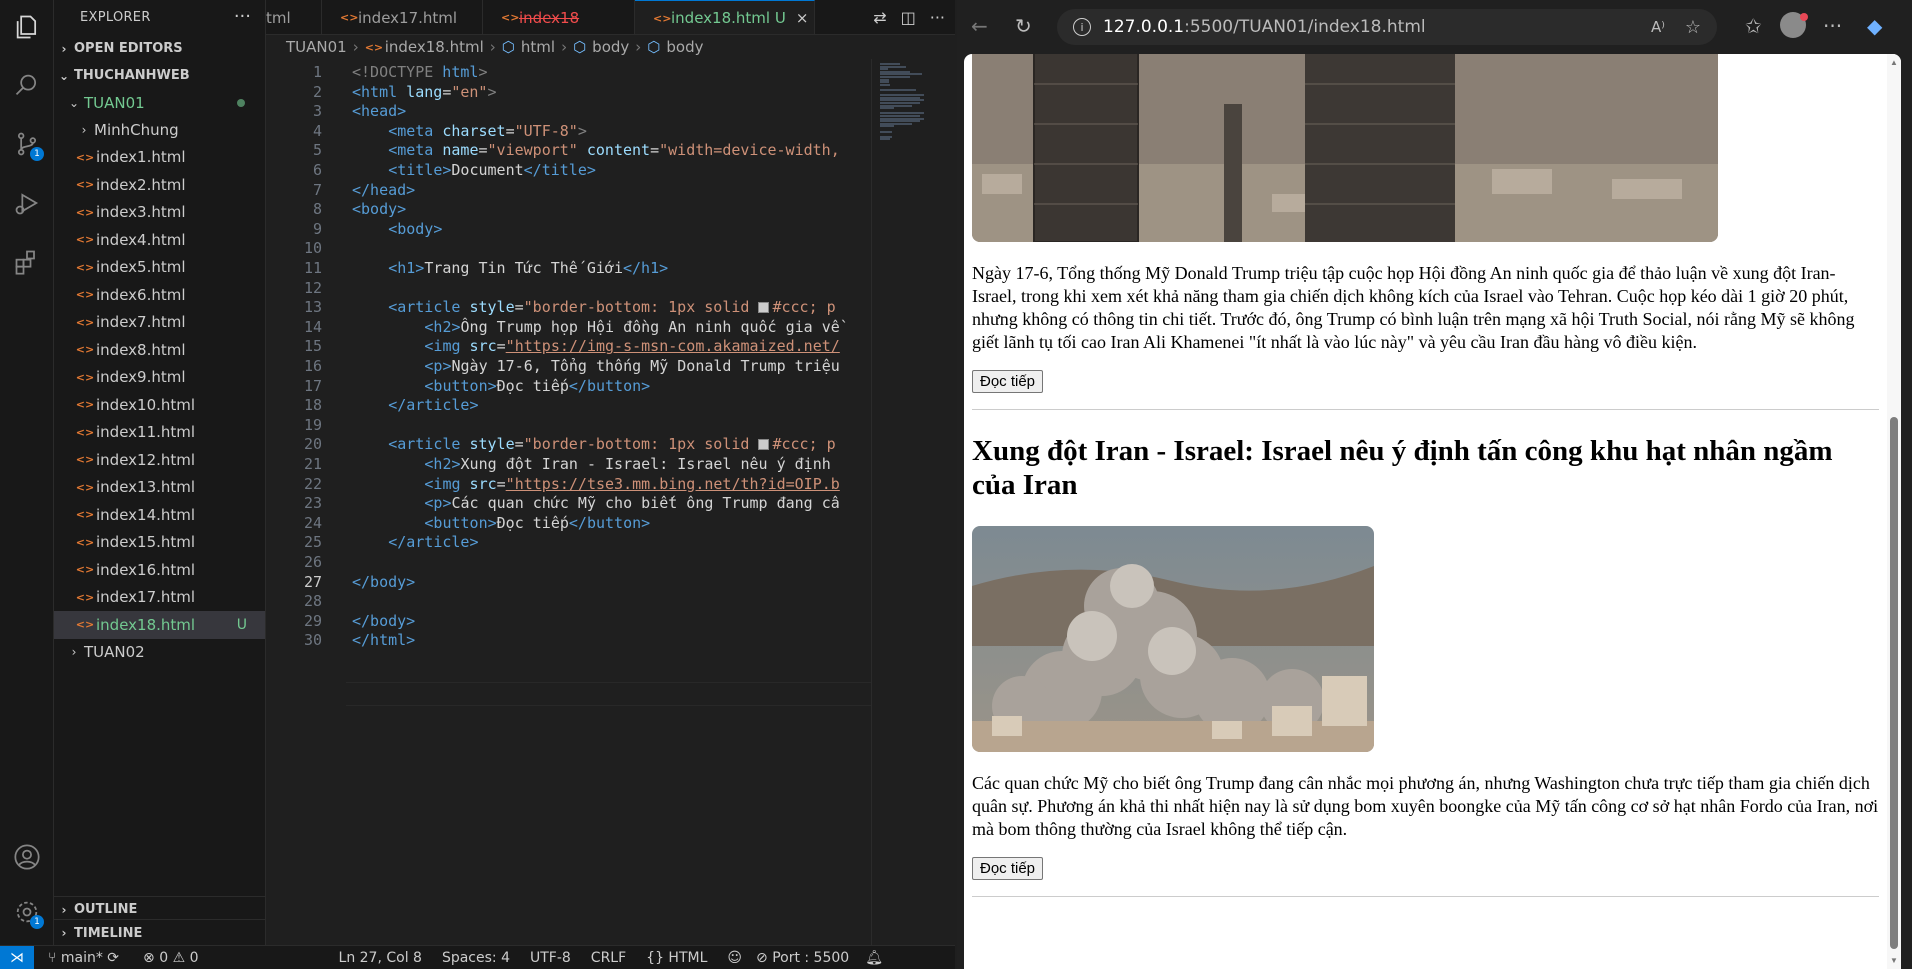 The height and width of the screenshot is (969, 1912). I want to click on file-item: <> index18.html U, so click(159, 625).